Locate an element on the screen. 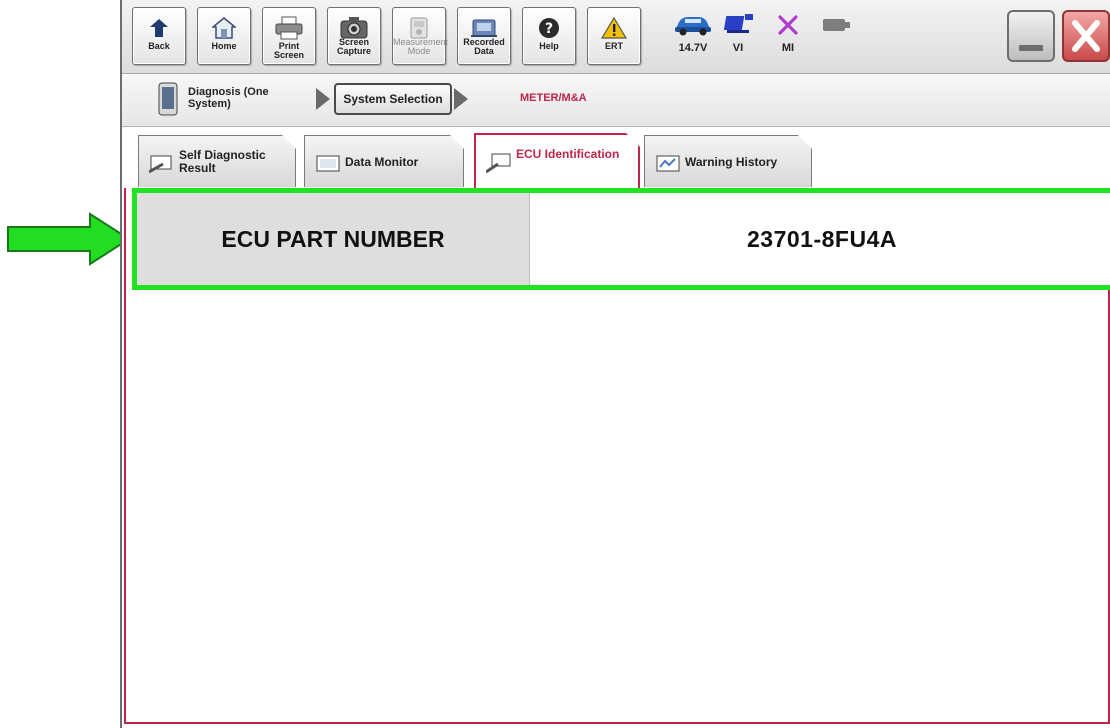  diagnosis-device-icon is located at coordinates (168, 99).